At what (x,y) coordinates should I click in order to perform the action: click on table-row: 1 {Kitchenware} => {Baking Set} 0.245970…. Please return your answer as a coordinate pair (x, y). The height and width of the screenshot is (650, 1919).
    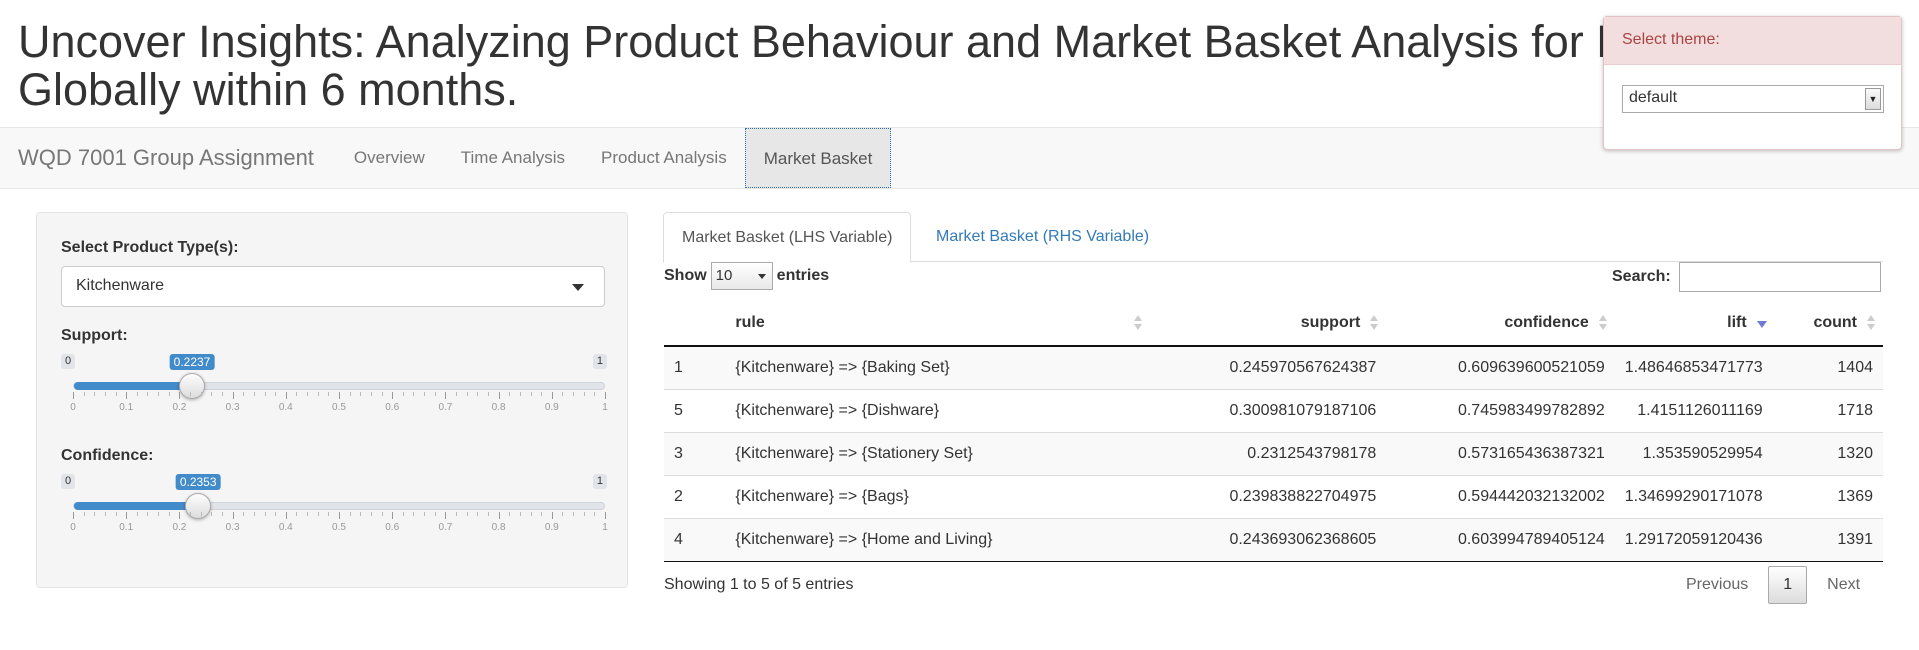
    Looking at the image, I should click on (1273, 367).